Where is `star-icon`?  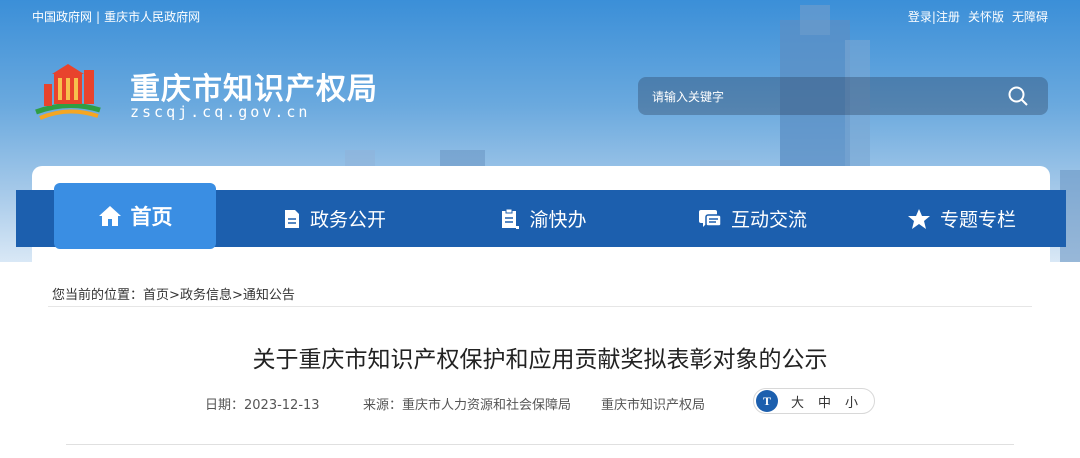
star-icon is located at coordinates (918, 218).